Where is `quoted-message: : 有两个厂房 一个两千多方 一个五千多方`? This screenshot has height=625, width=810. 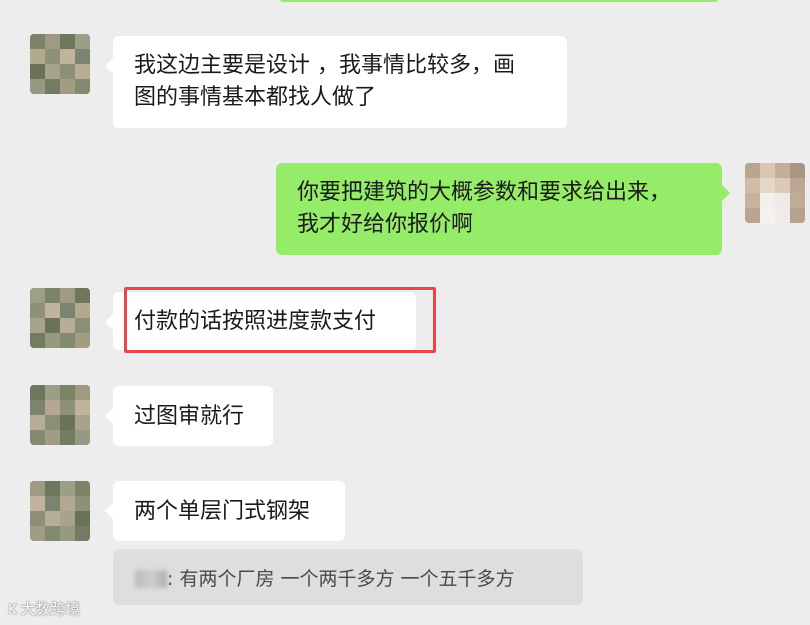
quoted-message: : 有两个厂房 一个两千多方 一个五千多方 is located at coordinates (348, 577).